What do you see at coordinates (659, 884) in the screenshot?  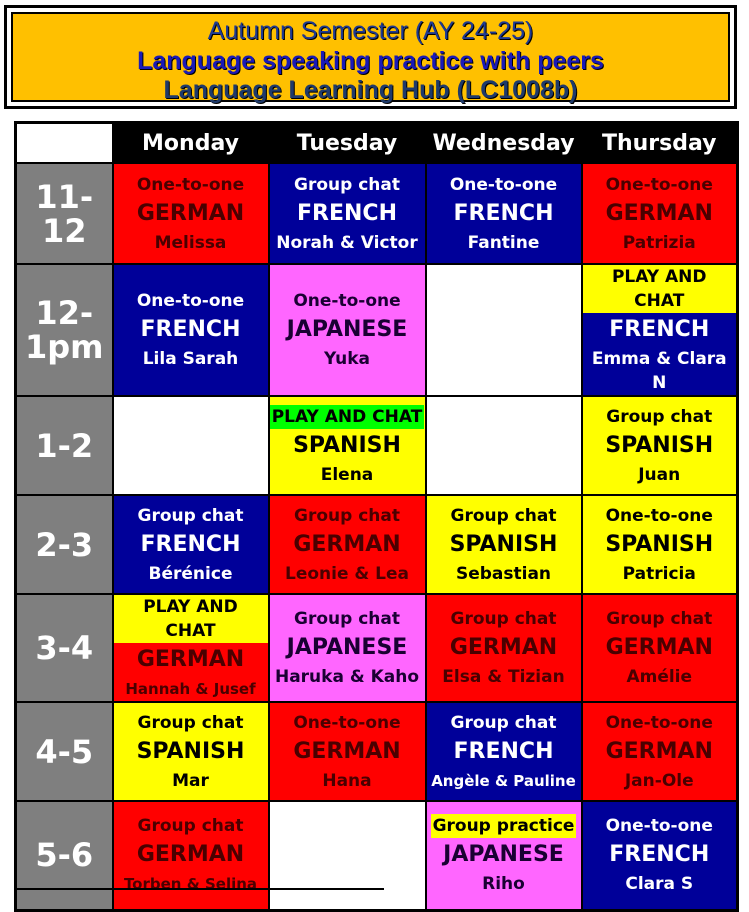 I see `session-tutor: Clara S` at bounding box center [659, 884].